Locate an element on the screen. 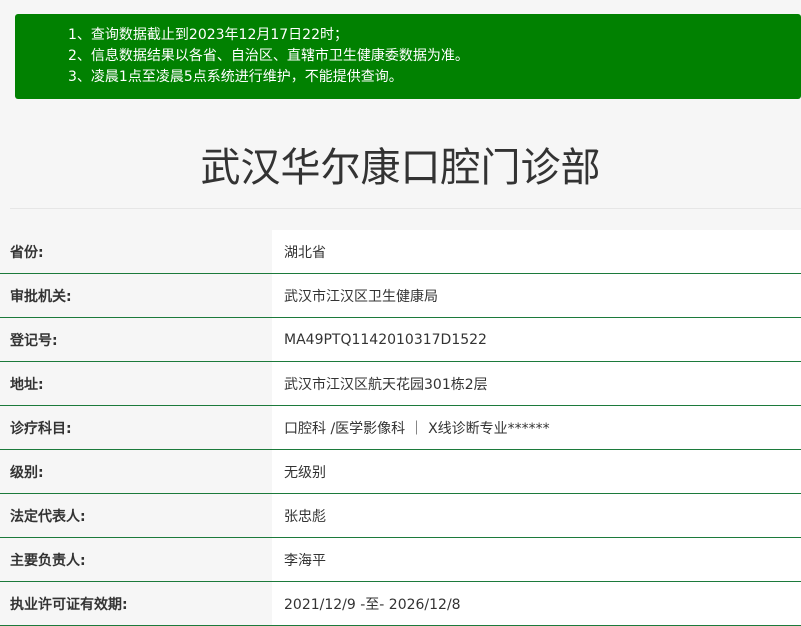 This screenshot has width=801, height=626. detail-label: 地址: is located at coordinates (136, 383).